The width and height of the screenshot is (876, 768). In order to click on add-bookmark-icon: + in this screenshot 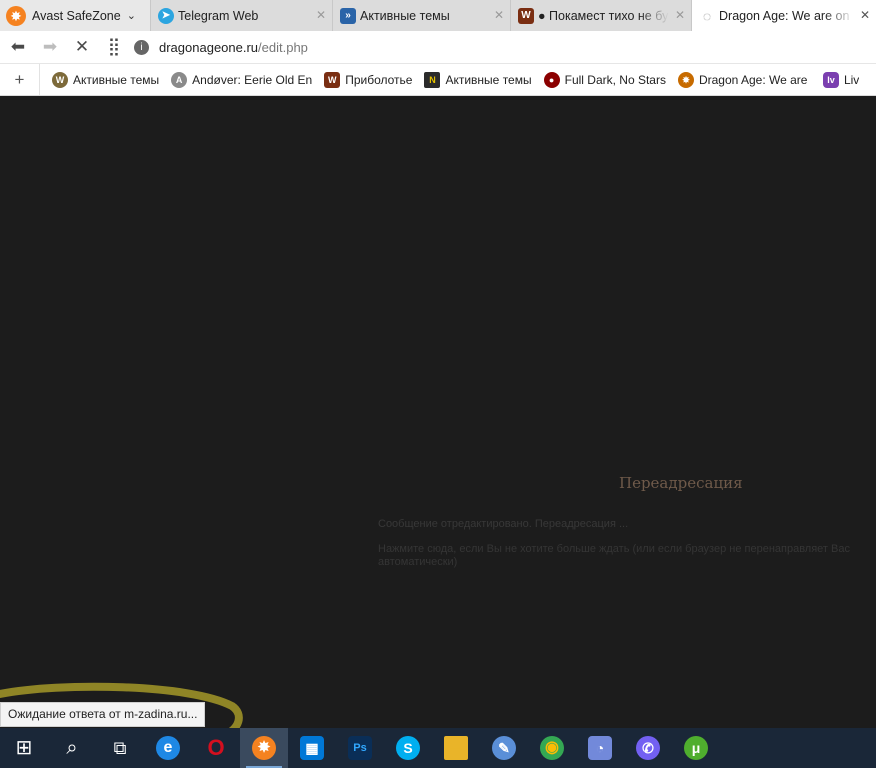, I will do `click(20, 79)`.